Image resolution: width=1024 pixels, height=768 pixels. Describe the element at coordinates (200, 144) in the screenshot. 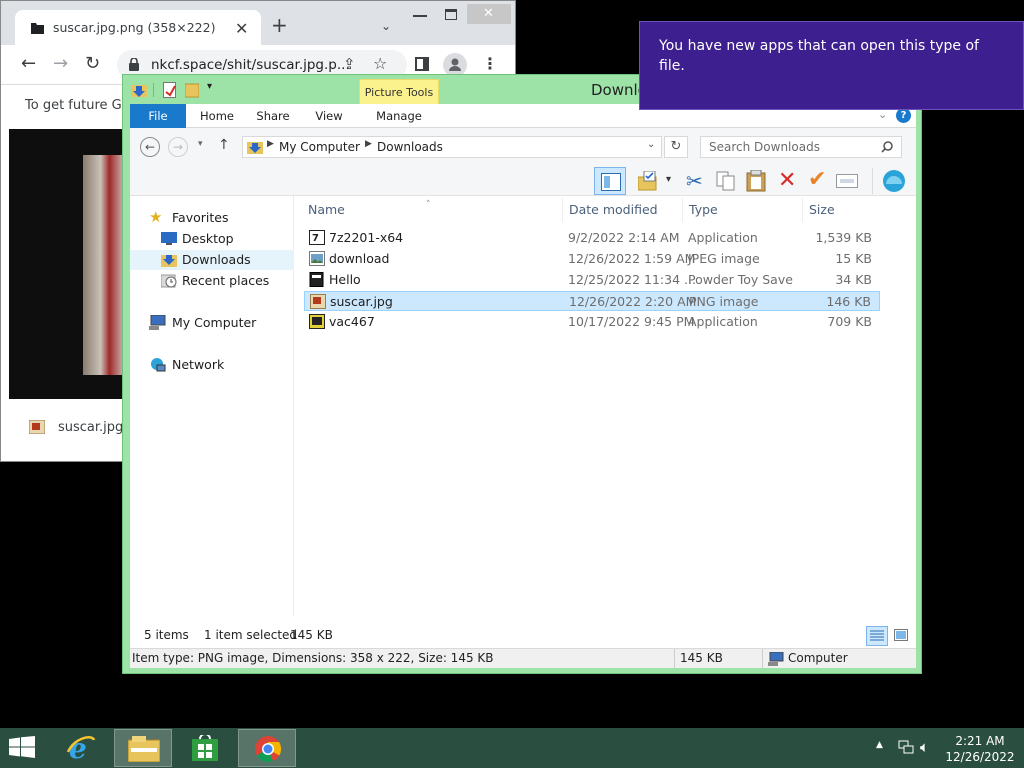

I see `recent-locations-icon: ▾` at that location.